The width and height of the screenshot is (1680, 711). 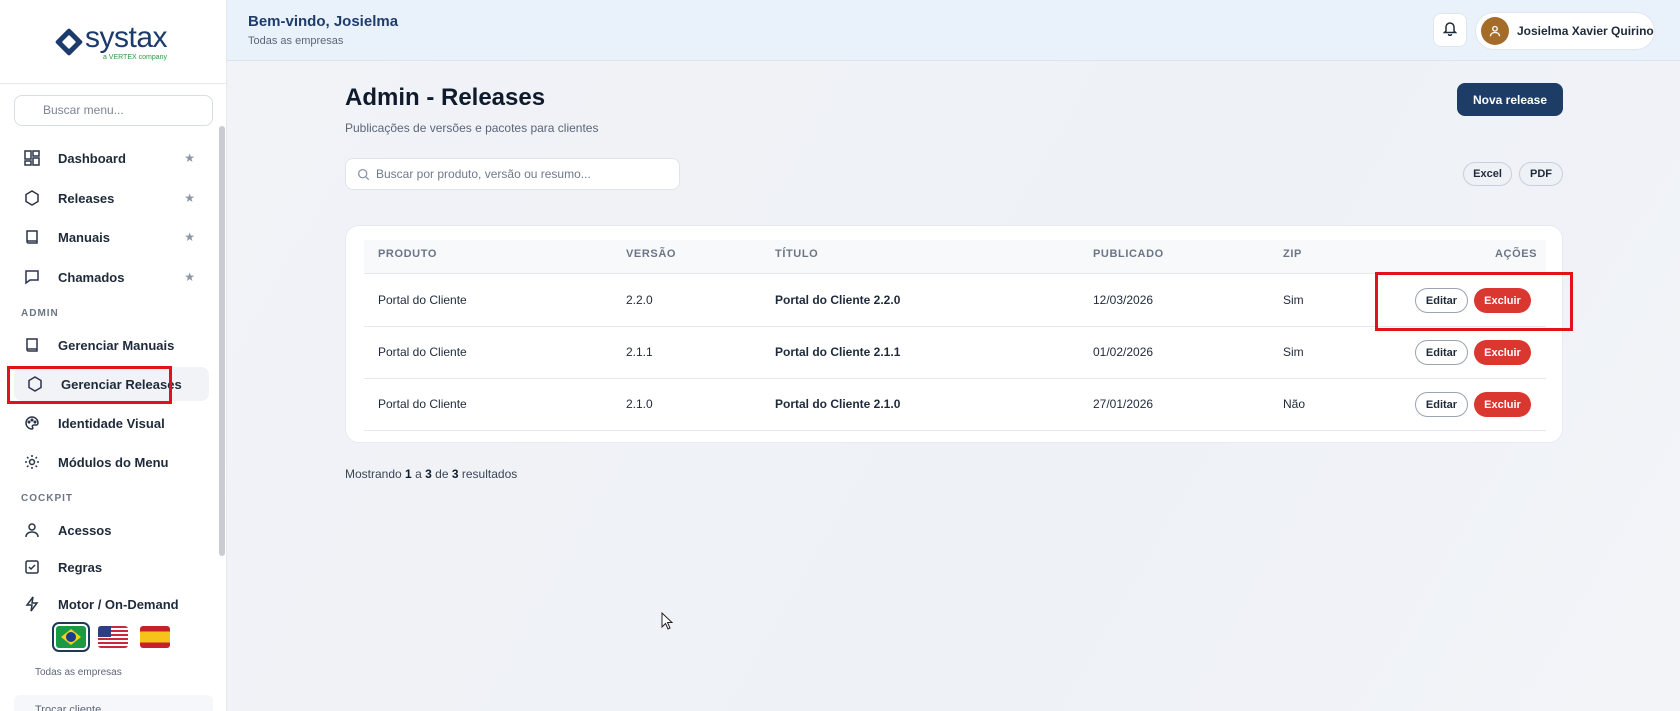 I want to click on sidebar-item-label: Chamados, so click(x=91, y=277).